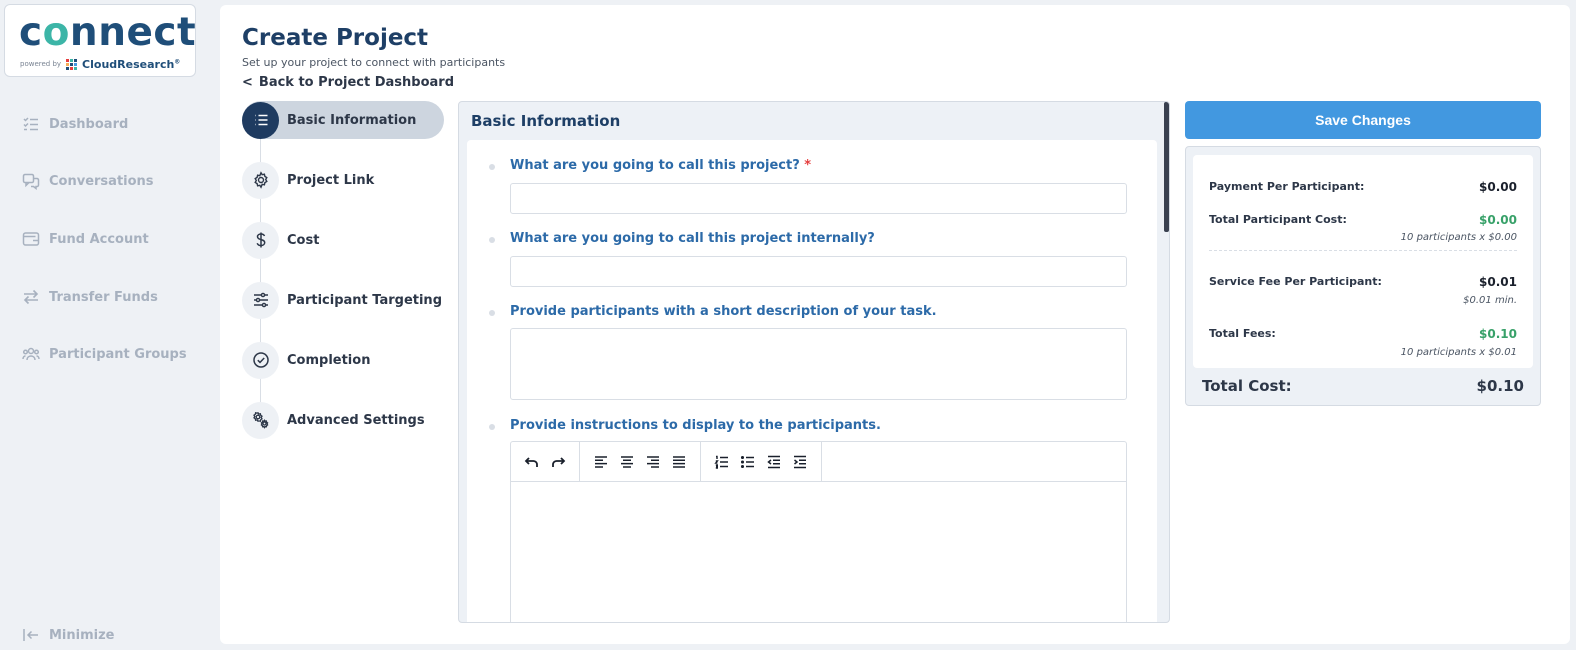 This screenshot has height=650, width=1576. I want to click on step-label: Participant Targeting, so click(364, 300).